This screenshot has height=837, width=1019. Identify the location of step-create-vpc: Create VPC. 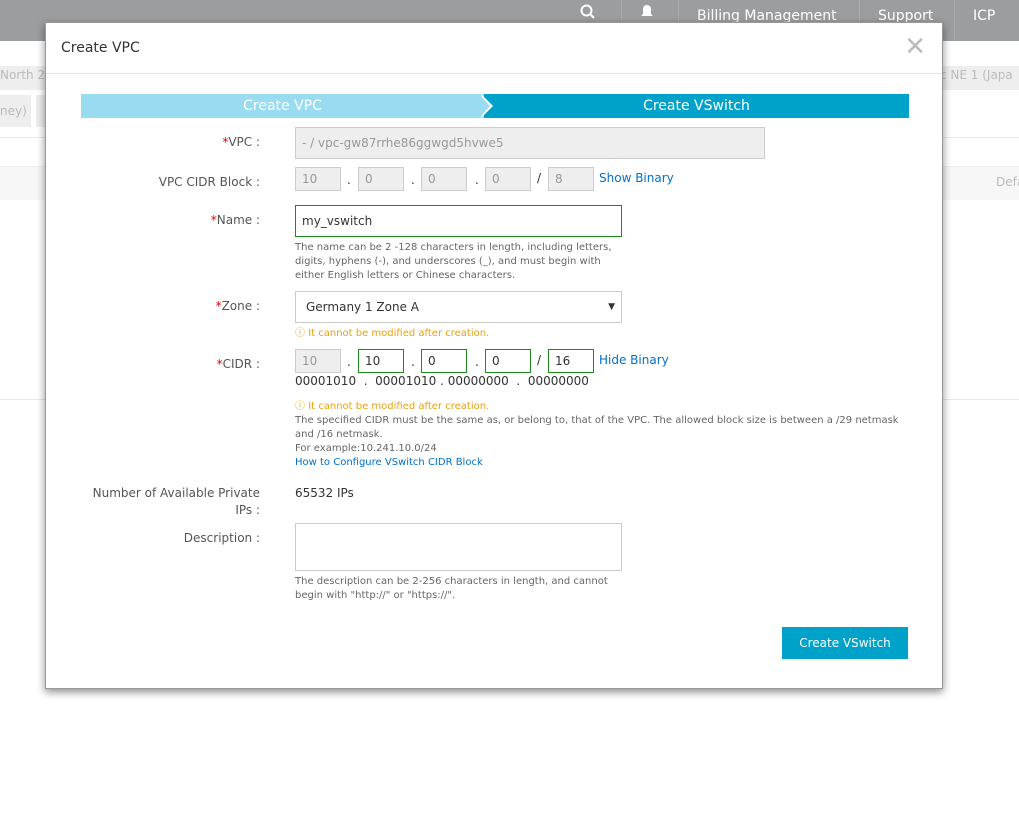
(282, 106).